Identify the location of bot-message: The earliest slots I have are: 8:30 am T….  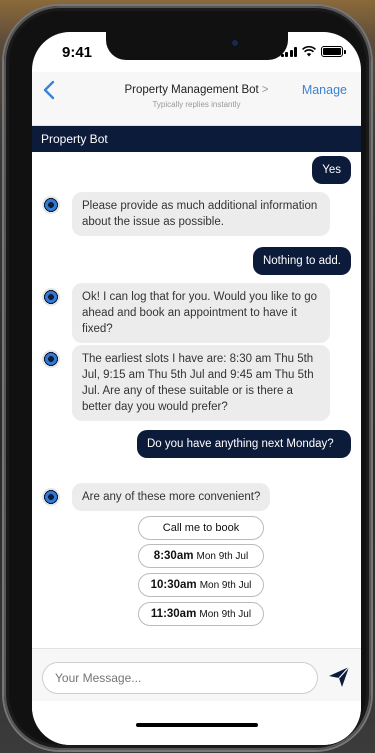
(201, 383).